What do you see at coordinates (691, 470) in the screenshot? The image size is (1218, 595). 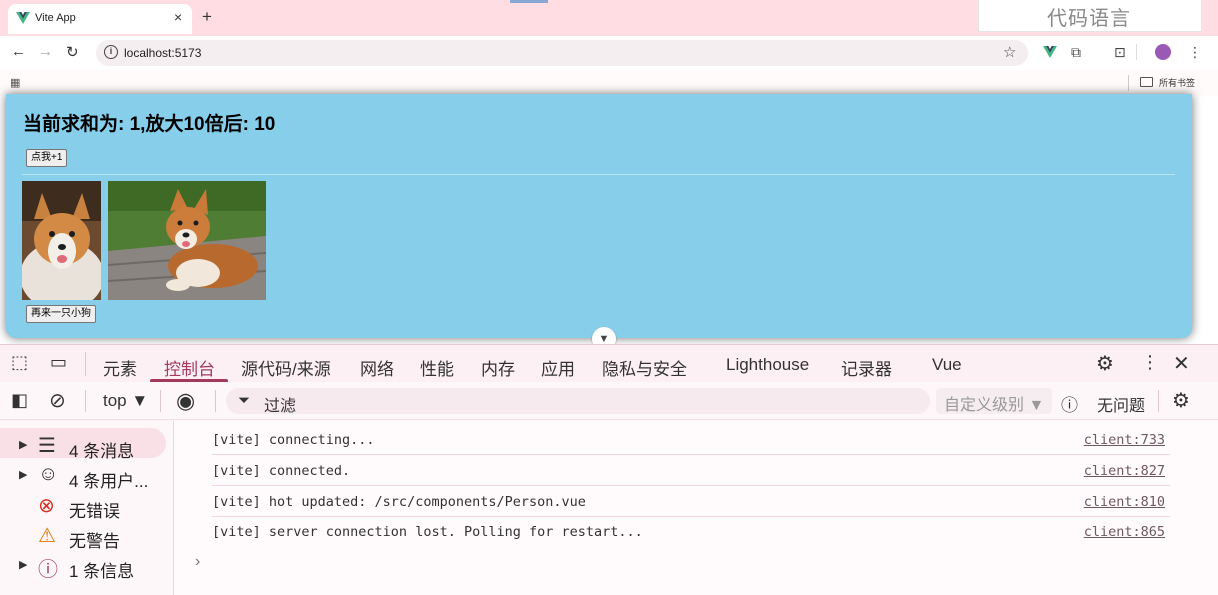 I see `console-log-row: [vite] connected. client:827` at bounding box center [691, 470].